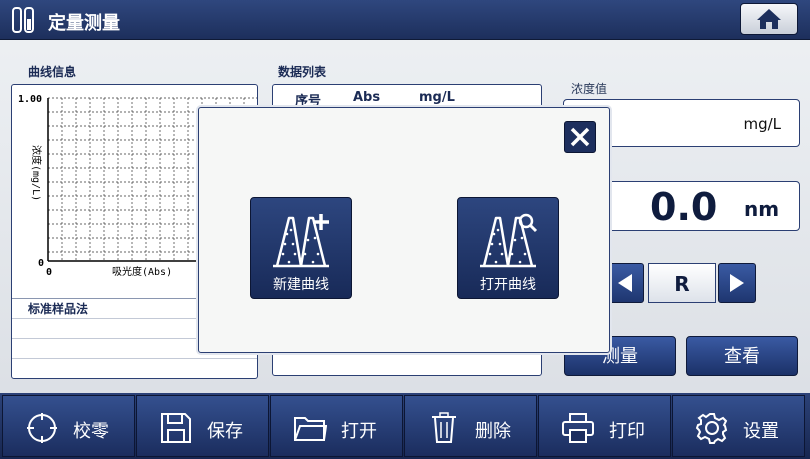 This screenshot has width=810, height=459. Describe the element at coordinates (684, 207) in the screenshot. I see `wavelength-value: 0.0` at that location.